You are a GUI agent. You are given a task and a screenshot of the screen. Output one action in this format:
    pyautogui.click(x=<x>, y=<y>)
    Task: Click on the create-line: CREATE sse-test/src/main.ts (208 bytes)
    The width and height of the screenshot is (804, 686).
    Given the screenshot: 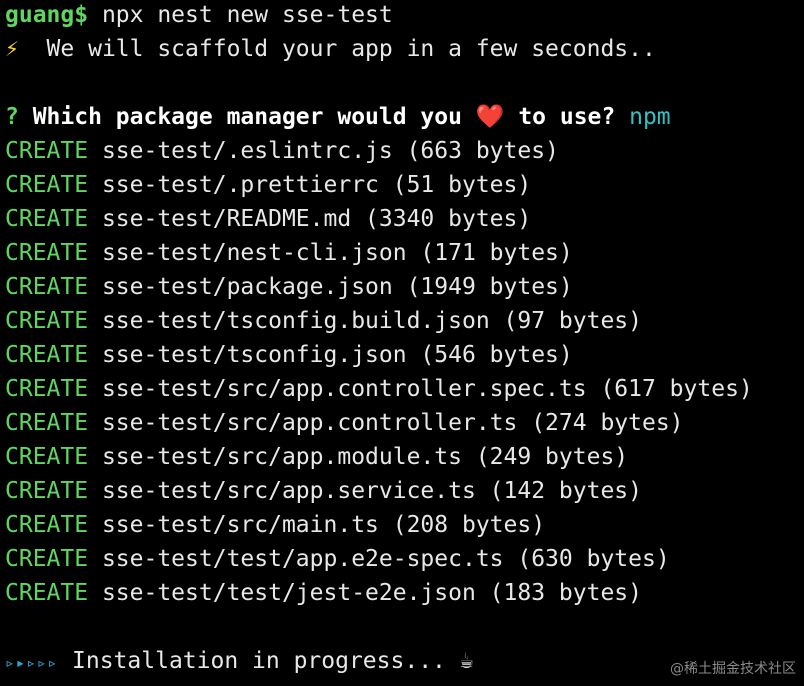 What is the action you would take?
    pyautogui.click(x=404, y=527)
    